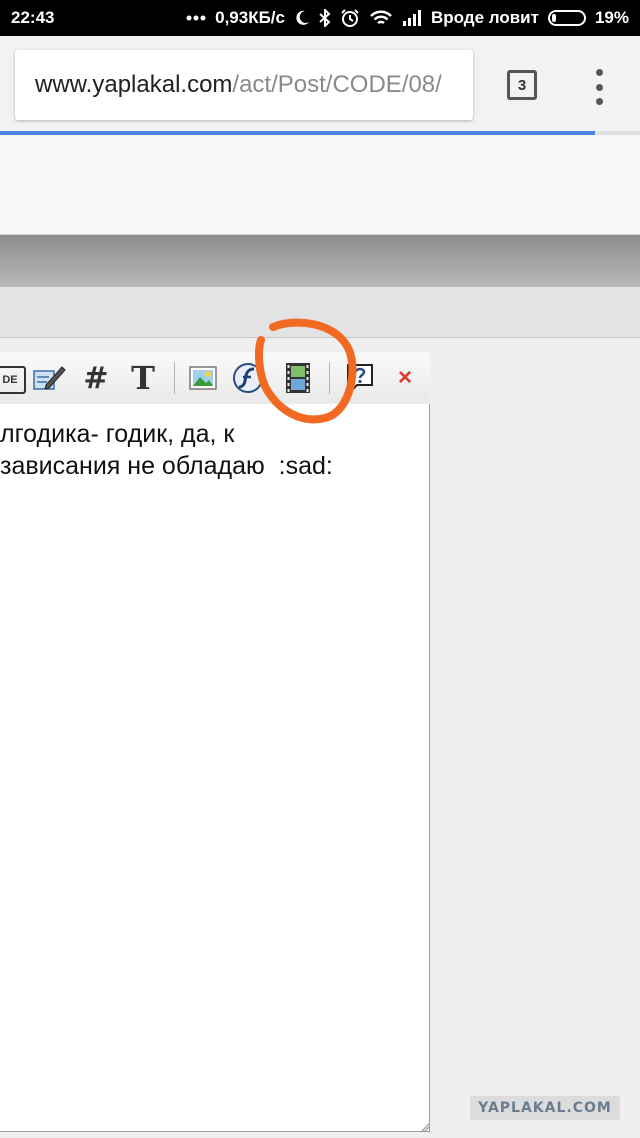  I want to click on url-host: www.yaplakal.com, so click(134, 84).